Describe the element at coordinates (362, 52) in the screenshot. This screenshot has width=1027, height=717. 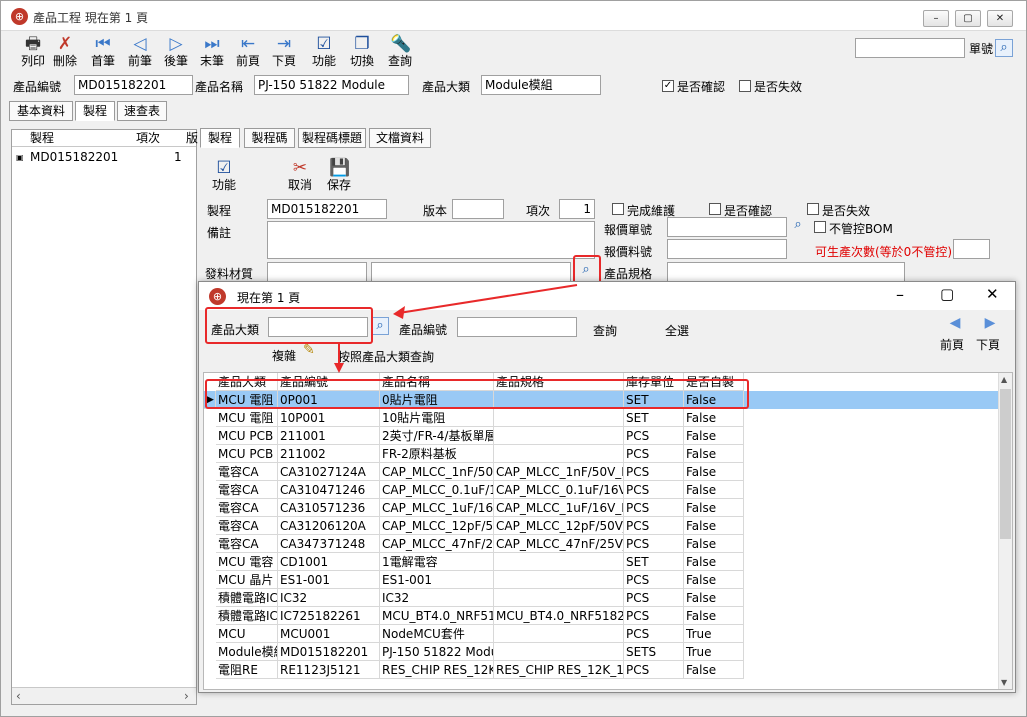
I see `toolbar-switch-button: ❐ 切換` at that location.